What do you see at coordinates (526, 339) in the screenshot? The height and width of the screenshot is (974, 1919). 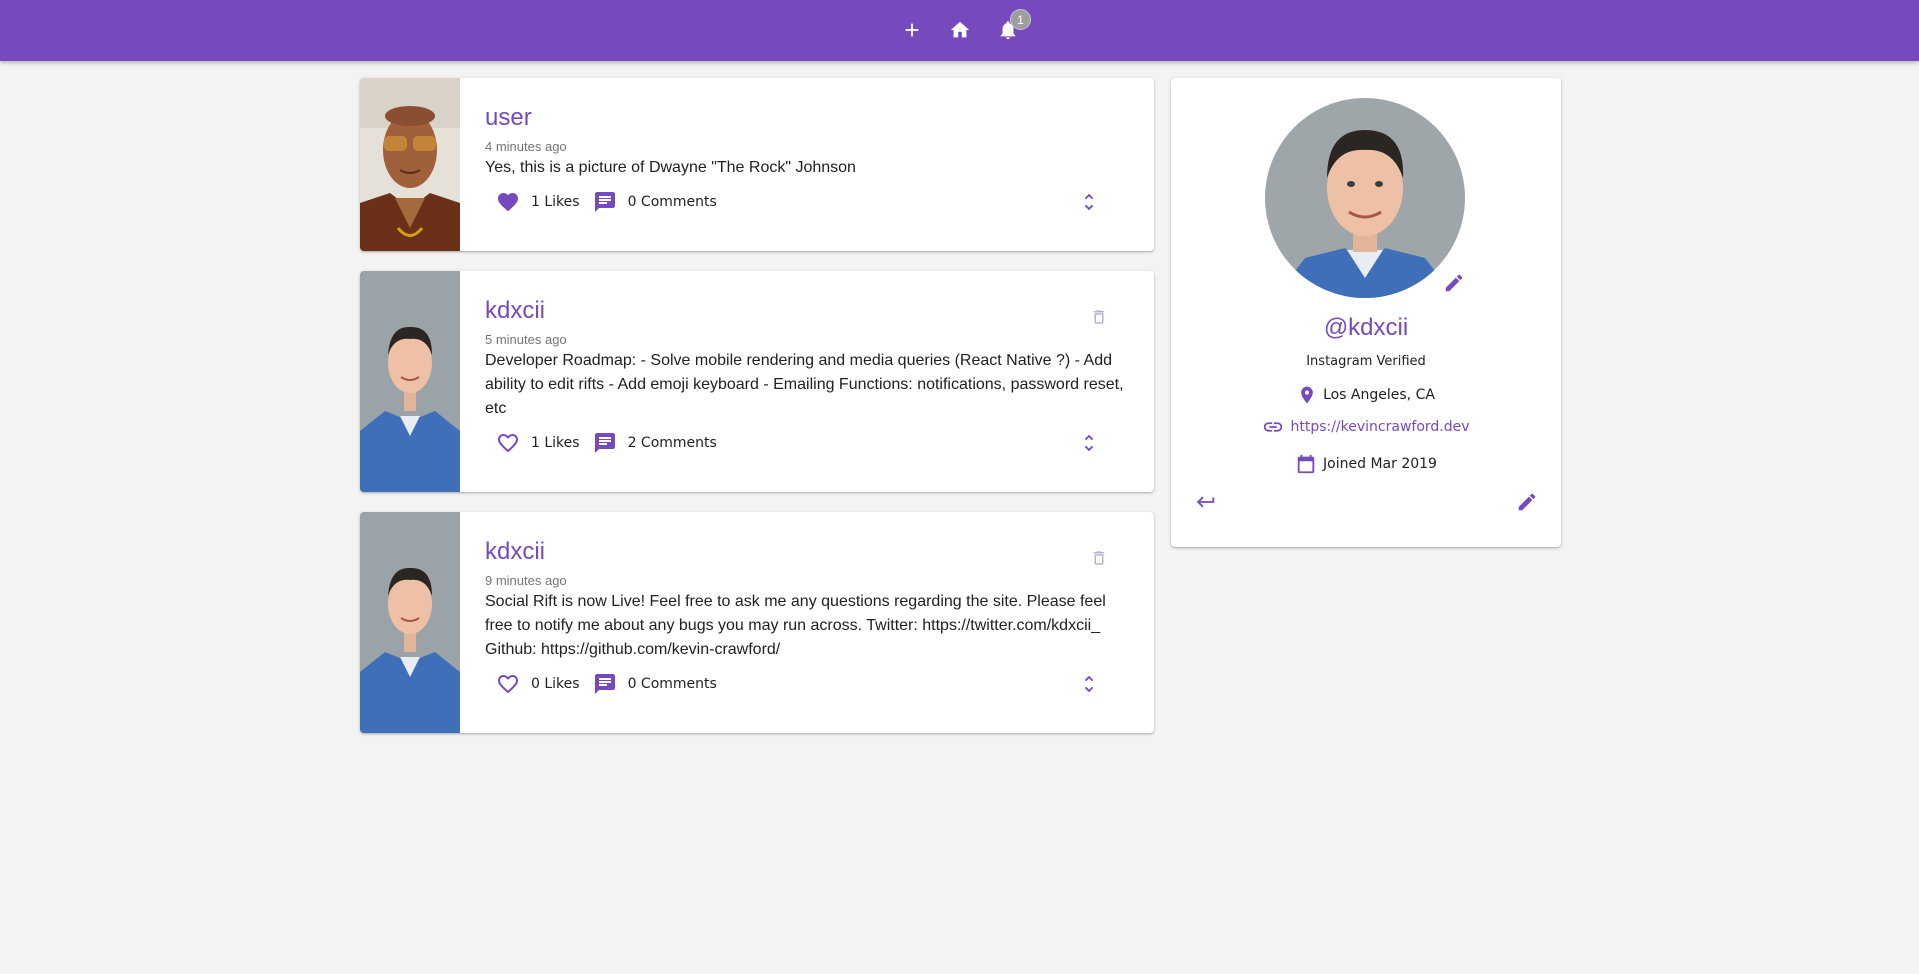 I see `post-time: 5 minutes ago` at bounding box center [526, 339].